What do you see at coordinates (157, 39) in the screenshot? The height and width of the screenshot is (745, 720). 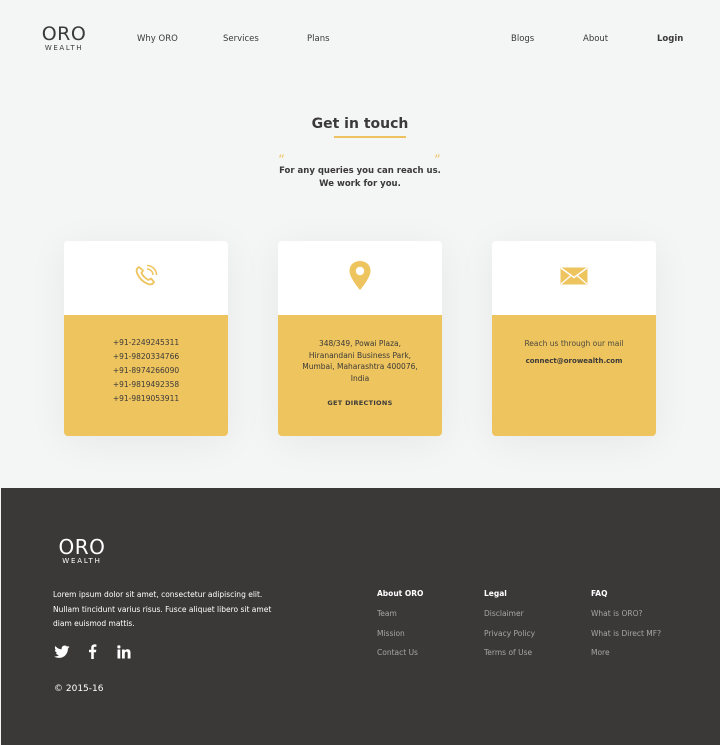 I see `nav-why-oro: Why ORO` at bounding box center [157, 39].